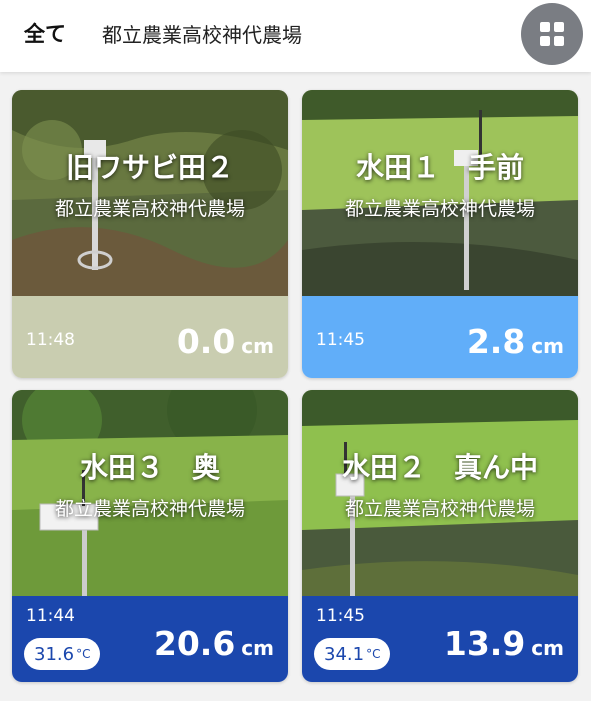 The height and width of the screenshot is (701, 591). What do you see at coordinates (439, 467) in the screenshot?
I see `card-title: 水田２ 真ん中` at bounding box center [439, 467].